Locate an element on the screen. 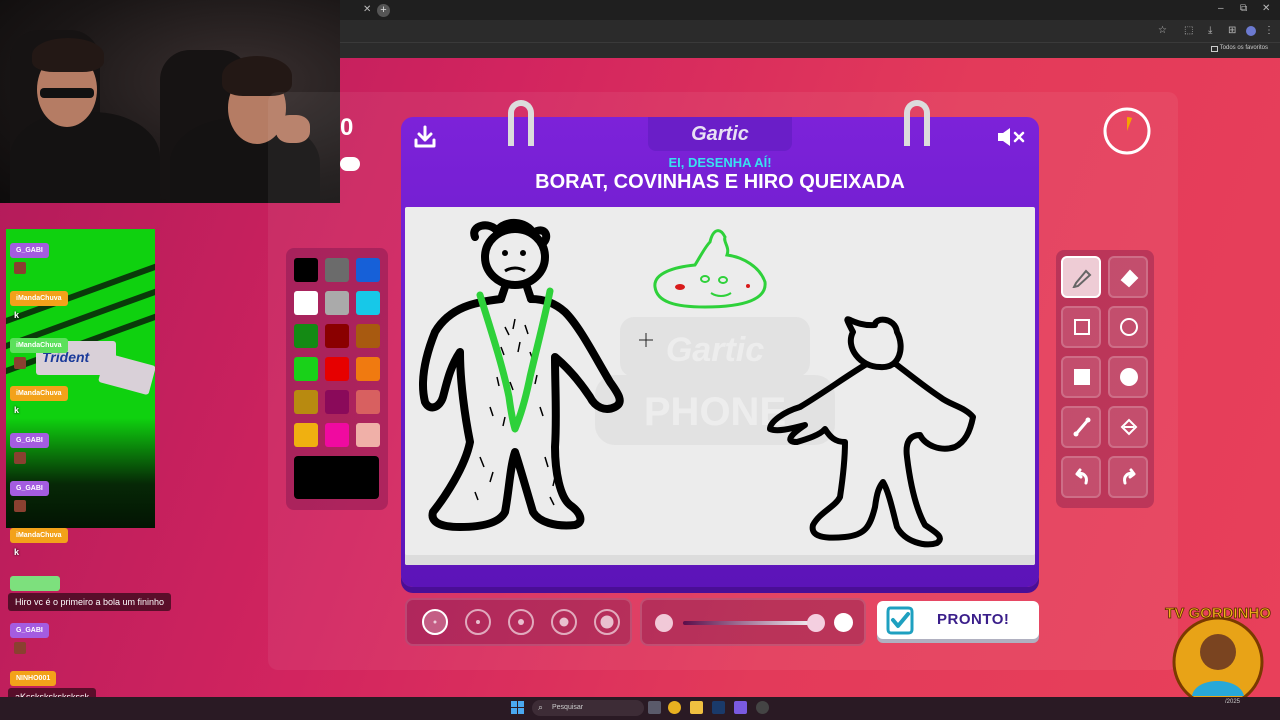 The image size is (1280, 720). all-bookmarks-link: Todos os favoritos is located at coordinates (1244, 48).